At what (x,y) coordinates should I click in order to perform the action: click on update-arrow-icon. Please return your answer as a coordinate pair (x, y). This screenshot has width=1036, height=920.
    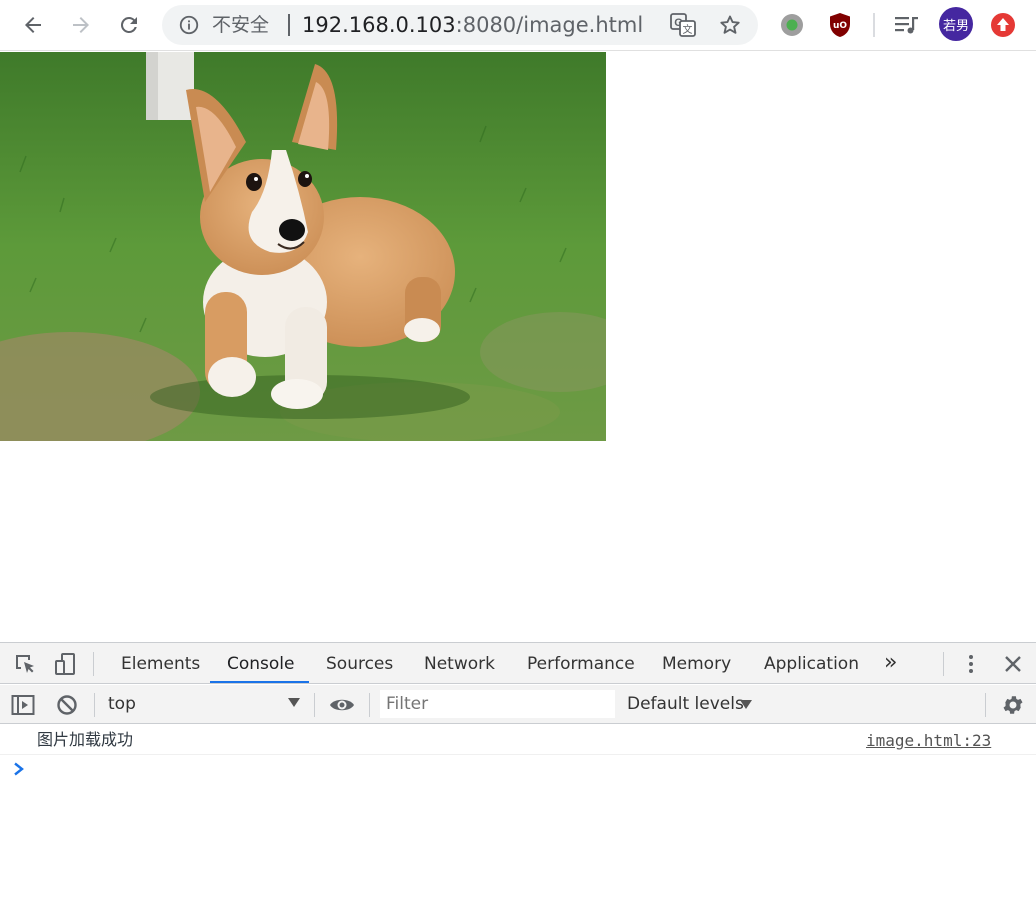
    Looking at the image, I should click on (1003, 25).